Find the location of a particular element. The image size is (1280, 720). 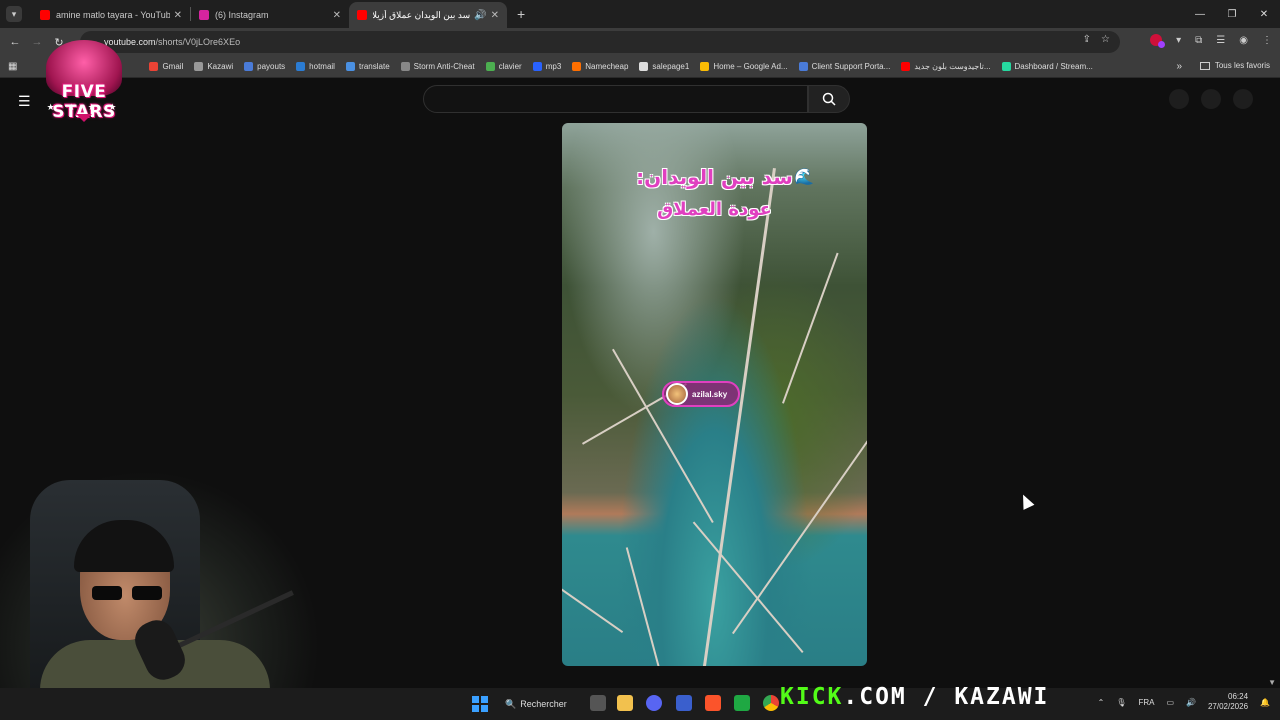

taskbar-search: 🔍 Rechercher is located at coordinates (544, 704).